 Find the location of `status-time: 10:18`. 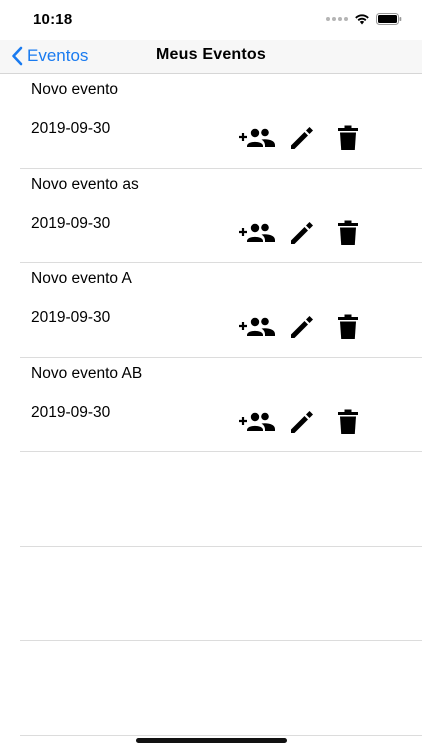

status-time: 10:18 is located at coordinates (53, 19).